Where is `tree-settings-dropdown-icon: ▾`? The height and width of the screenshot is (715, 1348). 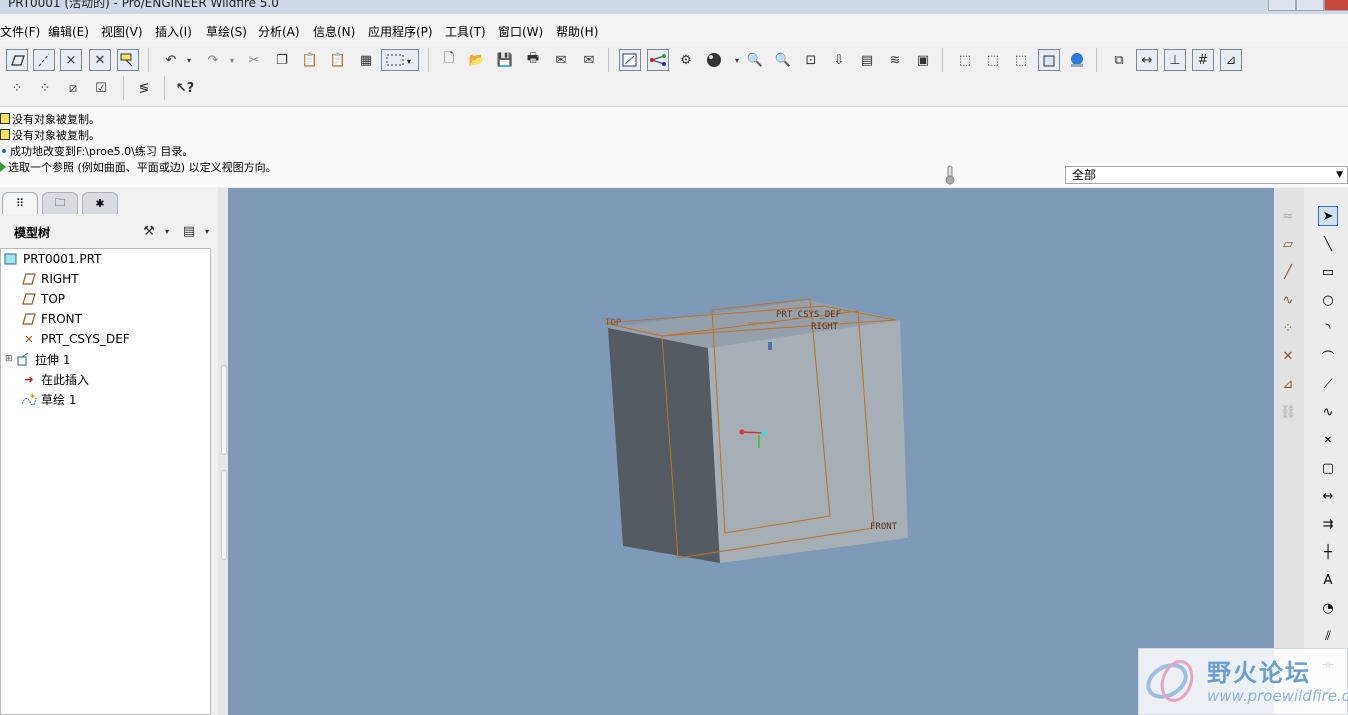 tree-settings-dropdown-icon: ▾ is located at coordinates (167, 231).